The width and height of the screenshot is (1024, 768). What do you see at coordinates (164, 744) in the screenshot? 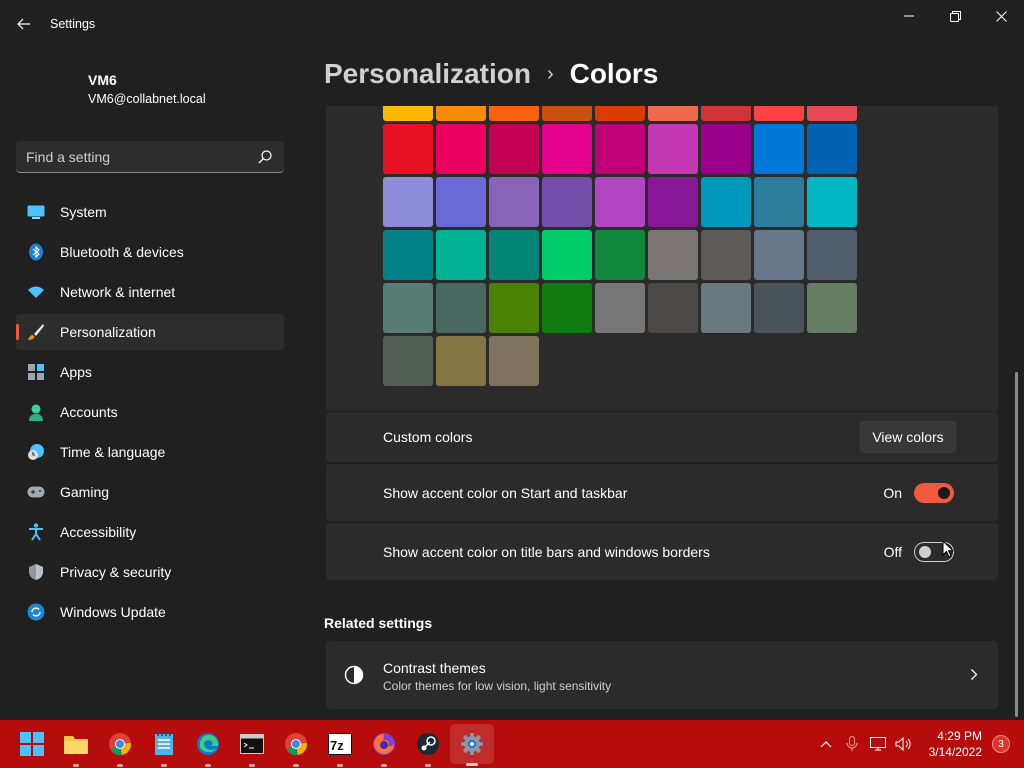
I see `taskbar-notepad` at bounding box center [164, 744].